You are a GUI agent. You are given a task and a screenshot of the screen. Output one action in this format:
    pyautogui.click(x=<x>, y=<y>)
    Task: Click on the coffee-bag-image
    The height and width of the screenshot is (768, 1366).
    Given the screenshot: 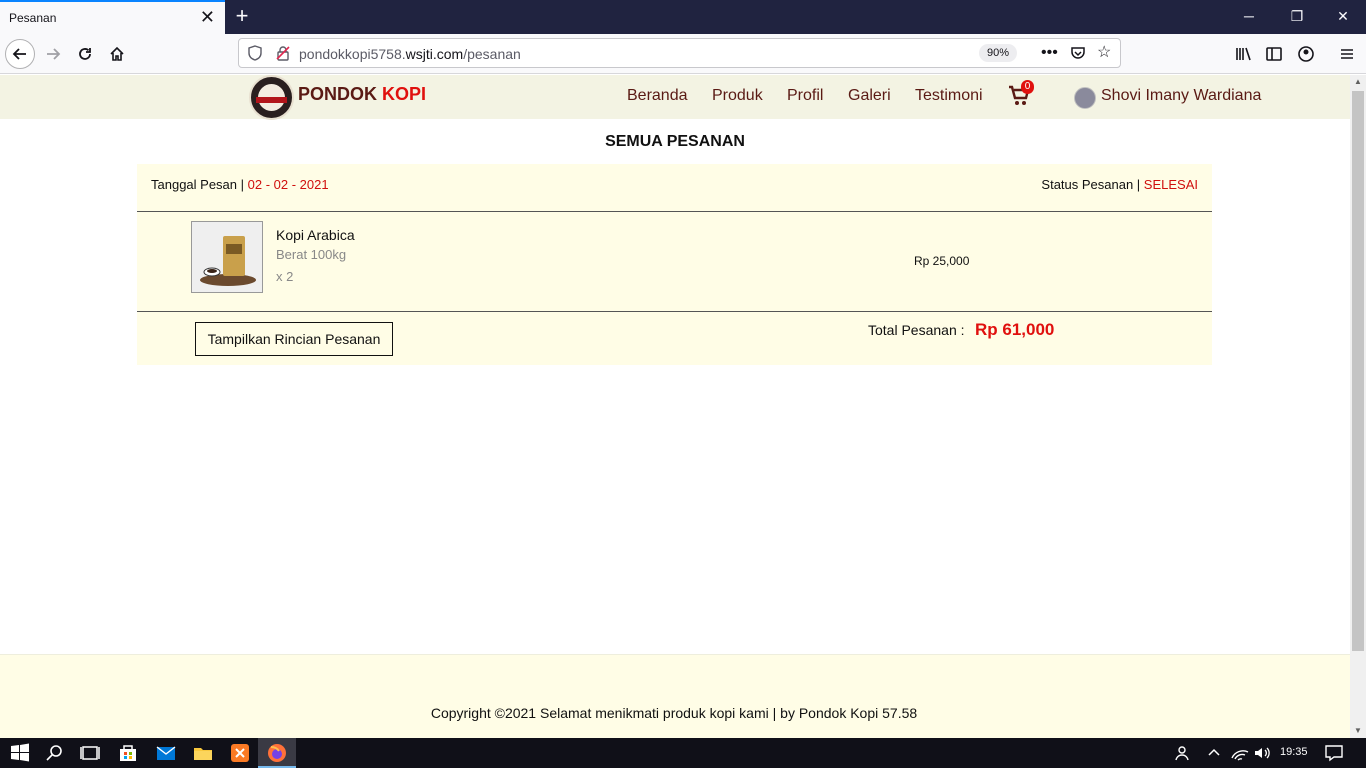 What is the action you would take?
    pyautogui.click(x=227, y=257)
    